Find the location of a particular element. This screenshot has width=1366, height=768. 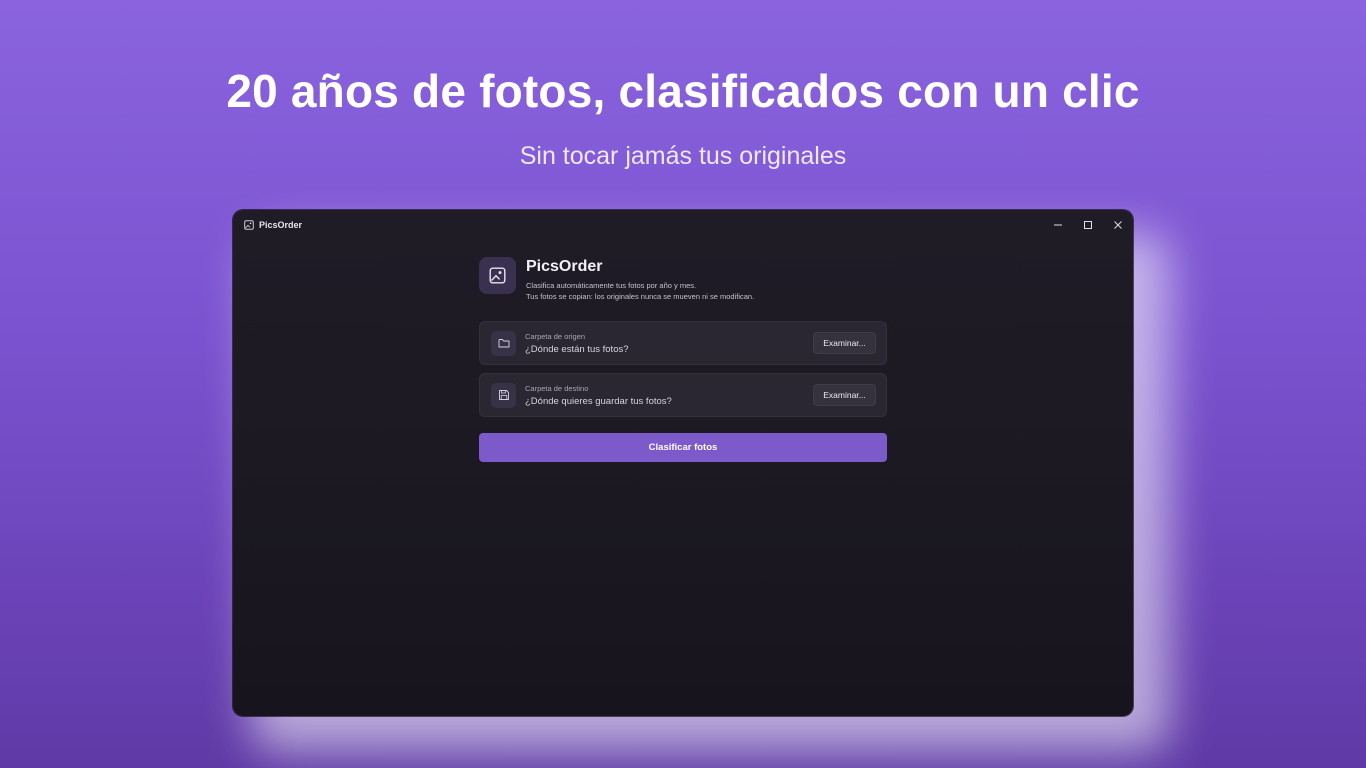

folder-icon is located at coordinates (503, 343).